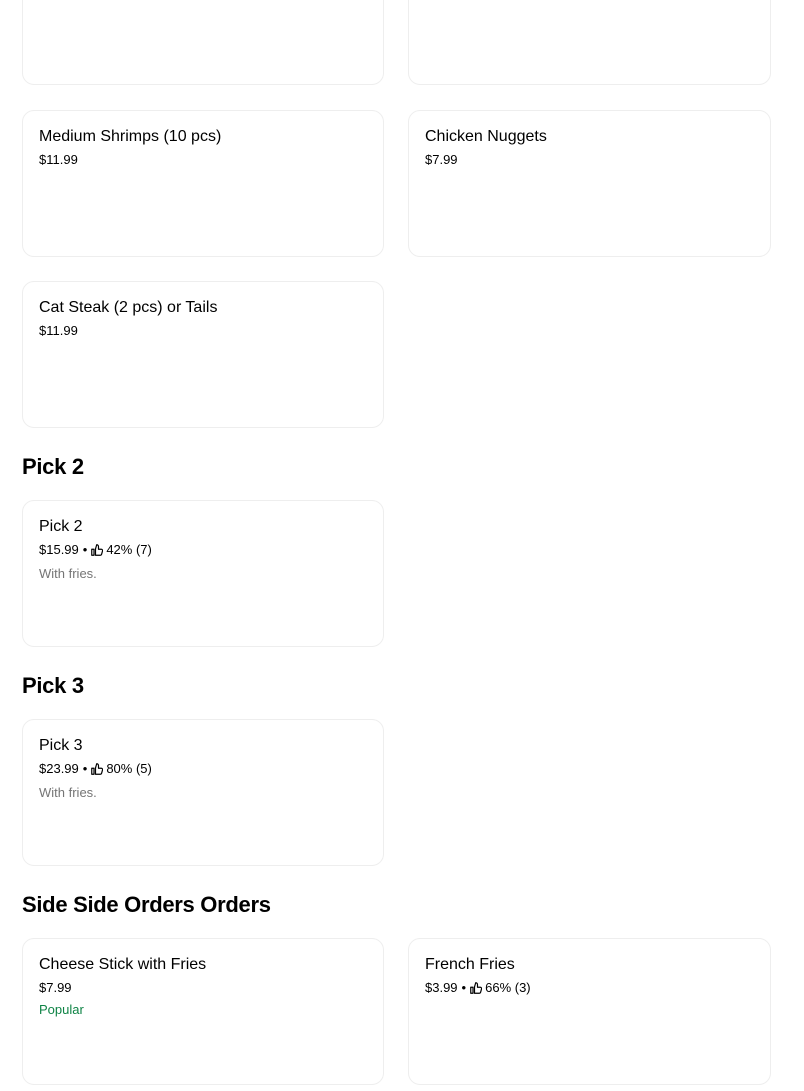 This screenshot has height=1091, width=804. Describe the element at coordinates (203, 573) in the screenshot. I see `menu-item-card-pick-2: Pick 2 $15.99 • 42% (7) With fries.` at that location.